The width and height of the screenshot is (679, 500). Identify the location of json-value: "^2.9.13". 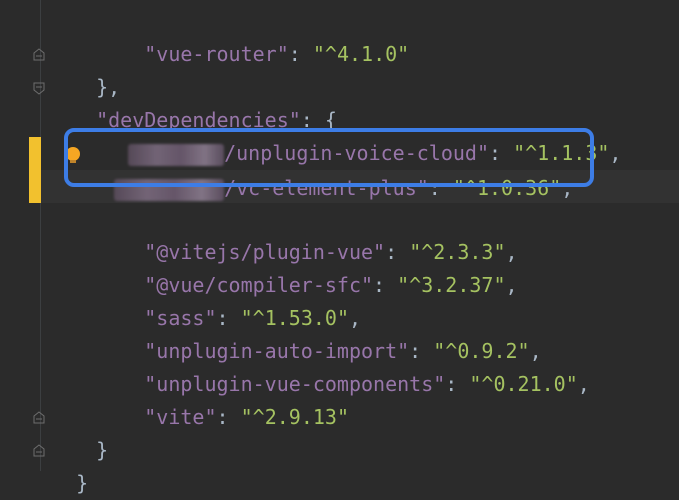
(294, 417).